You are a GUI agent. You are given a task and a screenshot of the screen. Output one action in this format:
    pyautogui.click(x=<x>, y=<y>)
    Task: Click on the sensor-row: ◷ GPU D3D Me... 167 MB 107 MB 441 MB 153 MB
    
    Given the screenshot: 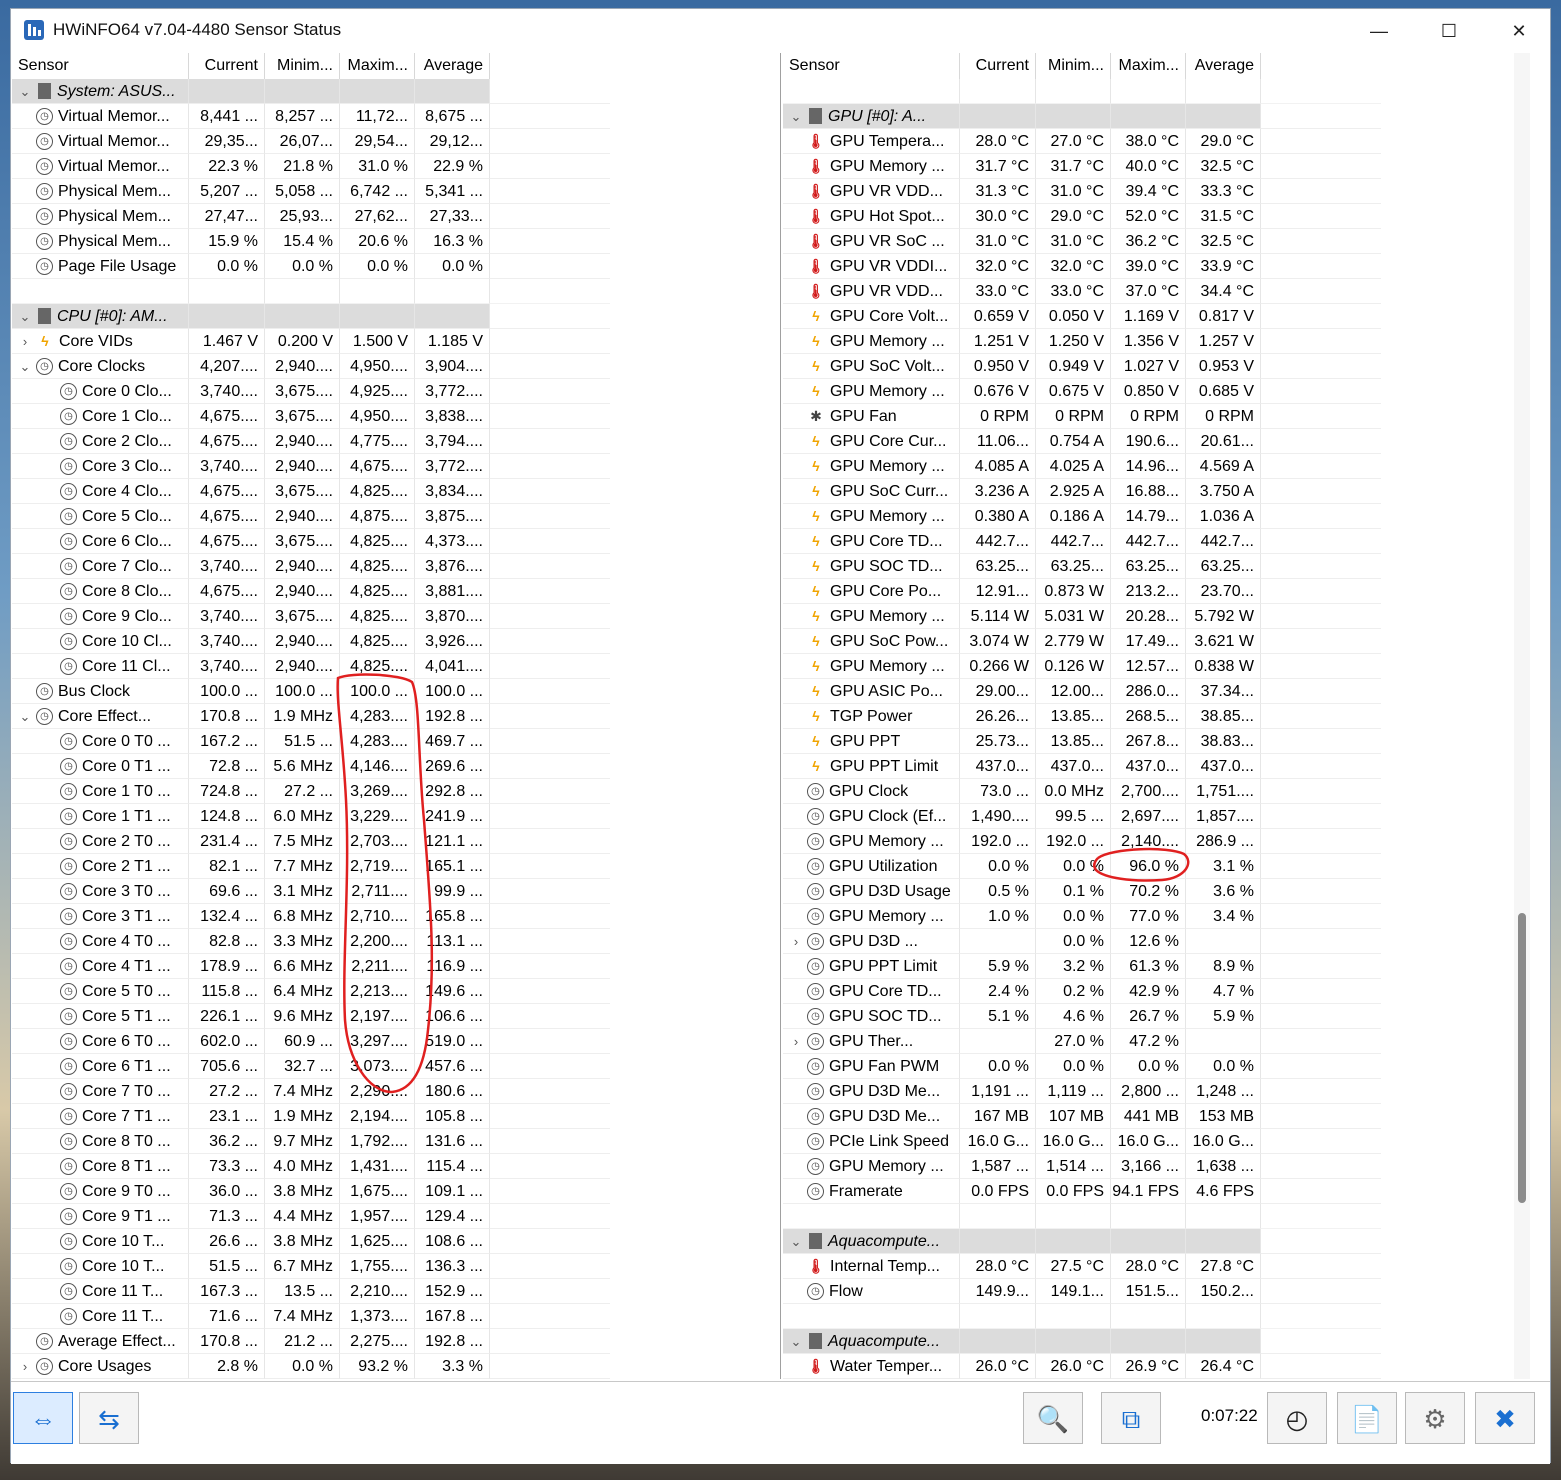 What is the action you would take?
    pyautogui.click(x=1156, y=1116)
    